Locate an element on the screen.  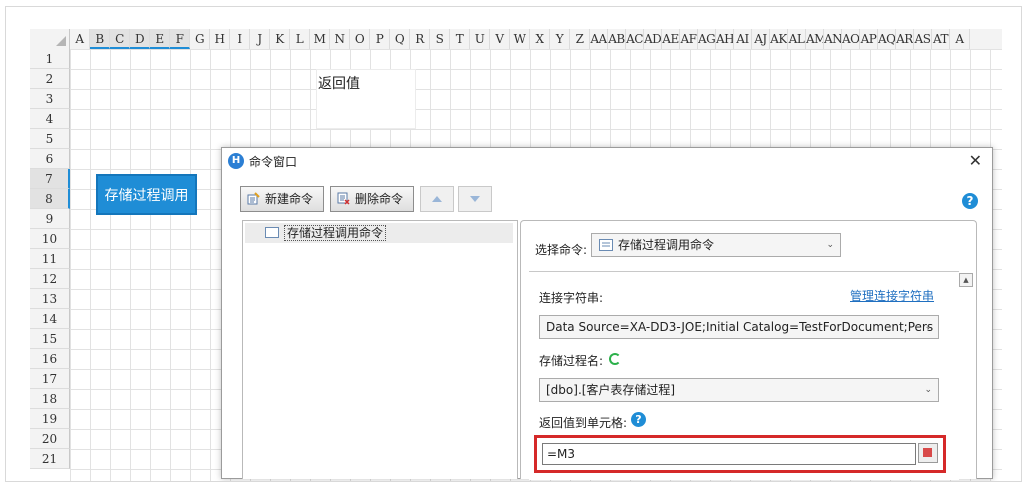
tree-item-proc-command: 存储过程调用命令 is located at coordinates (379, 233).